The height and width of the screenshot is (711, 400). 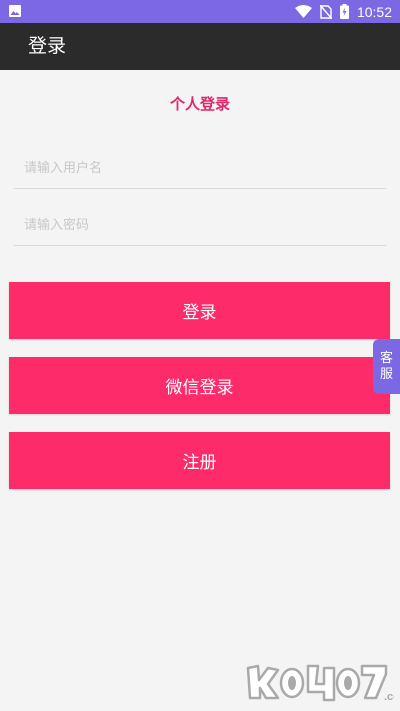 I want to click on watermark-logo: .com, so click(x=320, y=683).